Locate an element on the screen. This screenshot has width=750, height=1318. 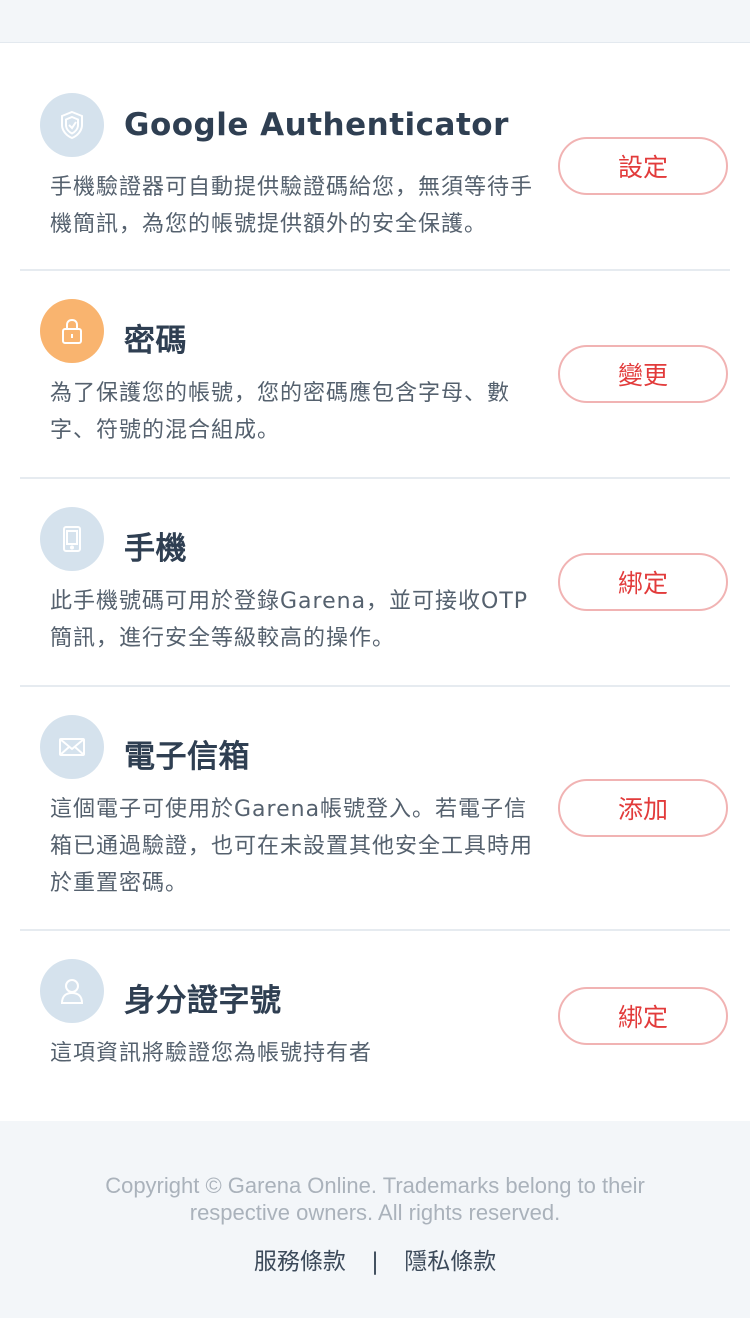
envelope-icon is located at coordinates (72, 747).